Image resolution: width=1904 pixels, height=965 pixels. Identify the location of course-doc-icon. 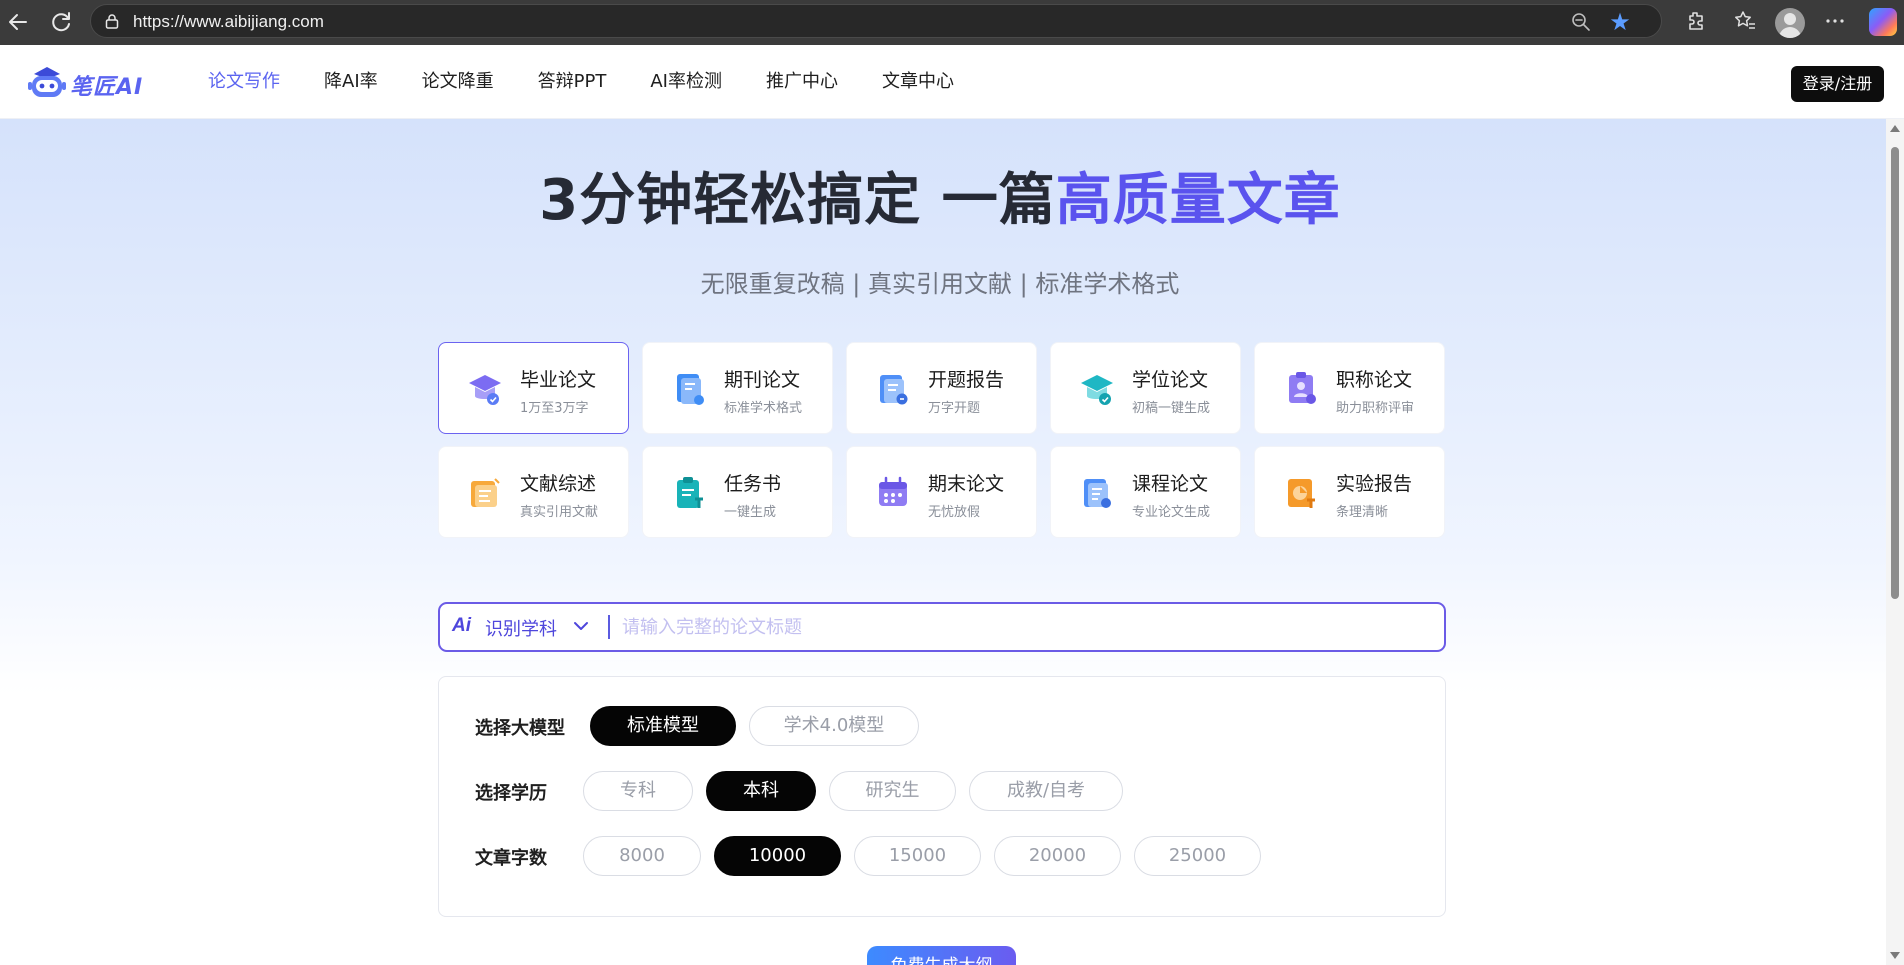
(1097, 493).